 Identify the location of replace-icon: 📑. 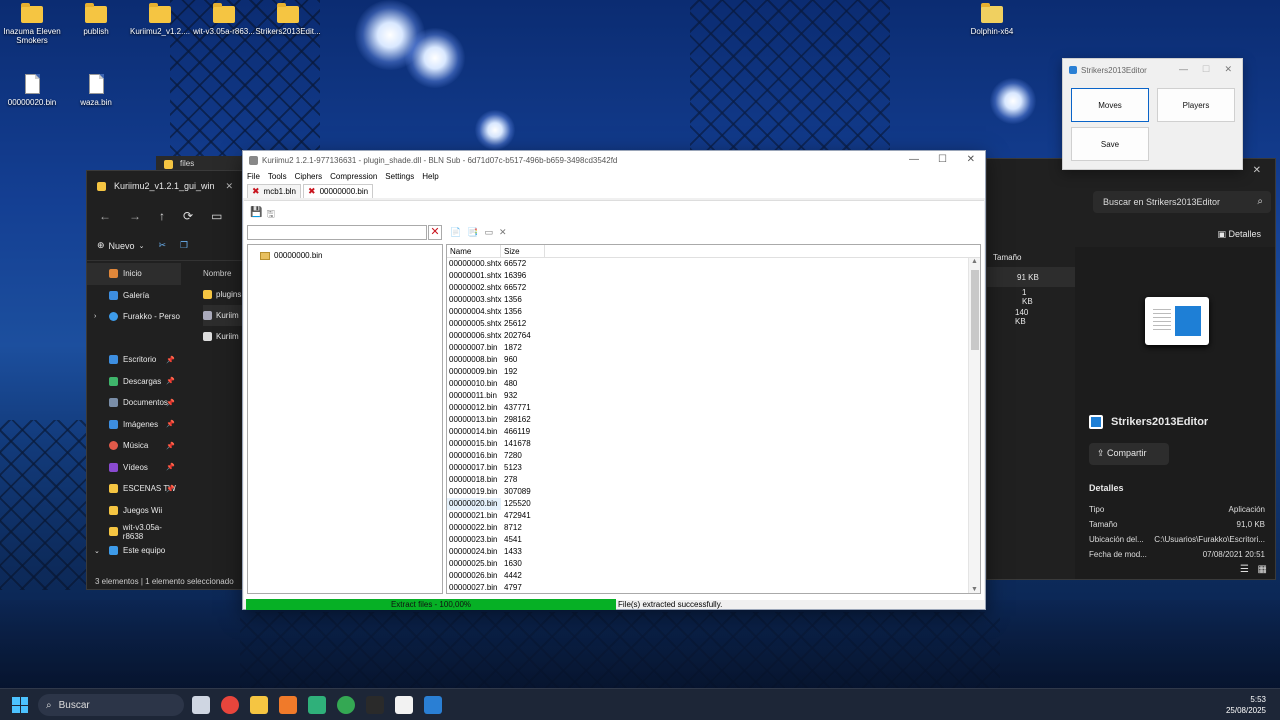
(472, 232).